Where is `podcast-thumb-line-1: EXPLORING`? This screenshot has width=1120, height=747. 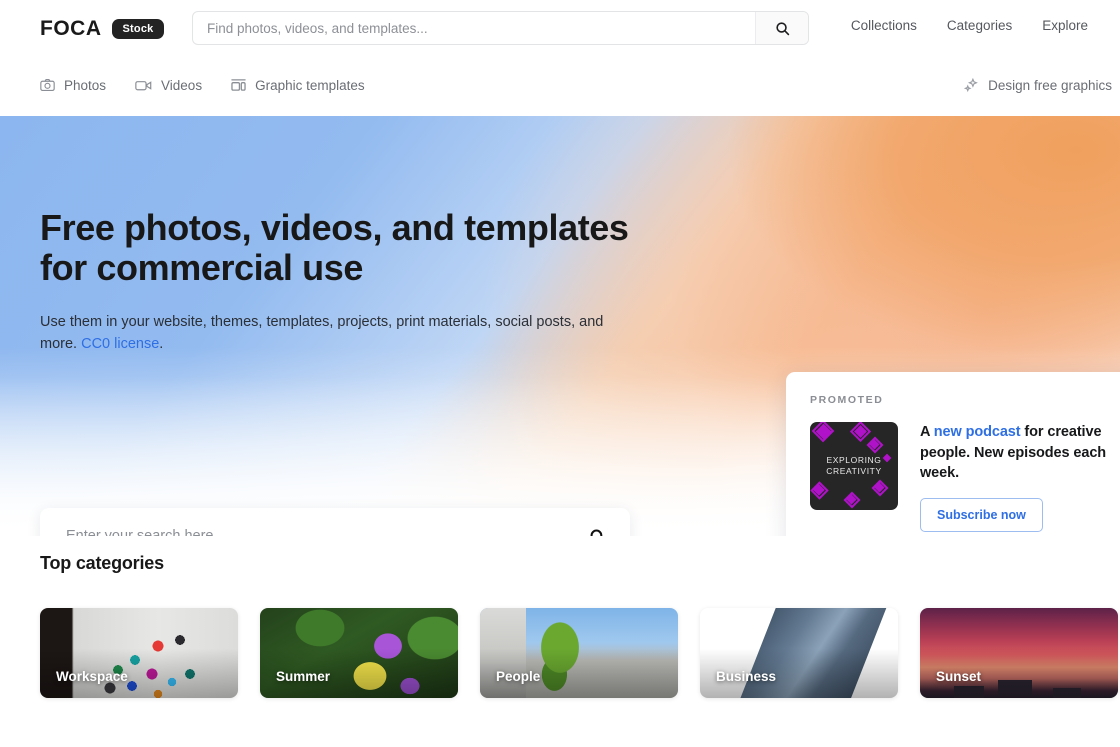
podcast-thumb-line-1: EXPLORING is located at coordinates (854, 459).